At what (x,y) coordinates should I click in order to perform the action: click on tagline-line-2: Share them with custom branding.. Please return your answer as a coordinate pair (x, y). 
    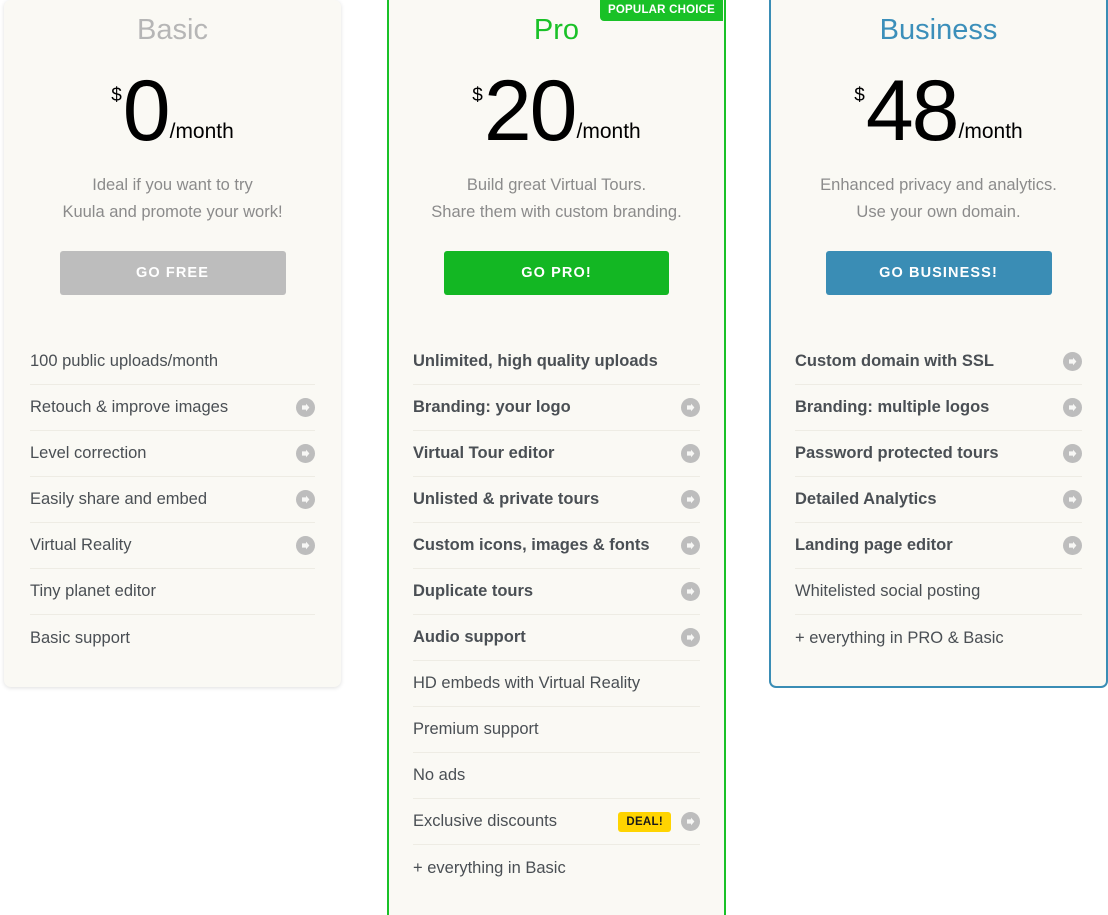
    Looking at the image, I should click on (556, 212).